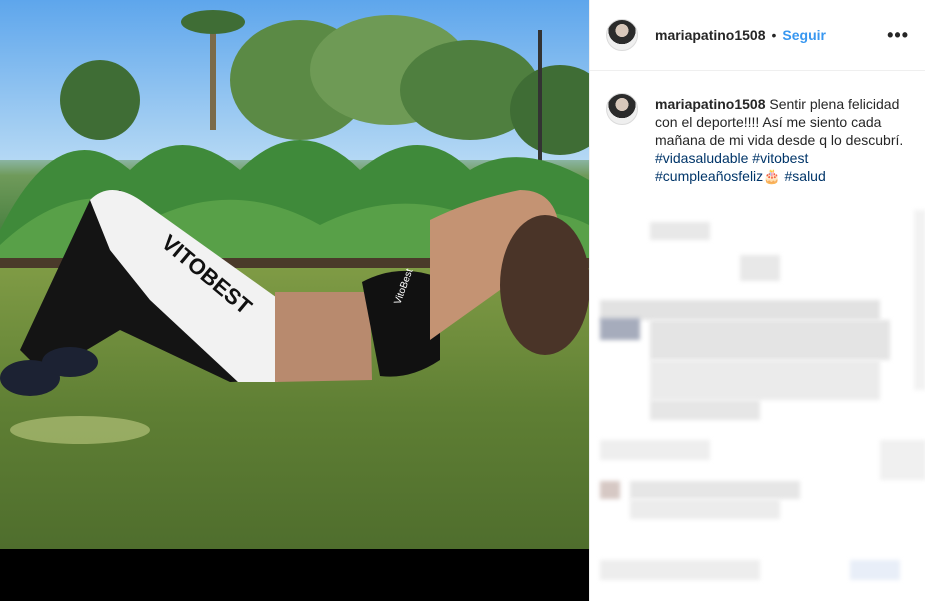 The width and height of the screenshot is (925, 601). I want to click on caption-avatar, so click(622, 109).